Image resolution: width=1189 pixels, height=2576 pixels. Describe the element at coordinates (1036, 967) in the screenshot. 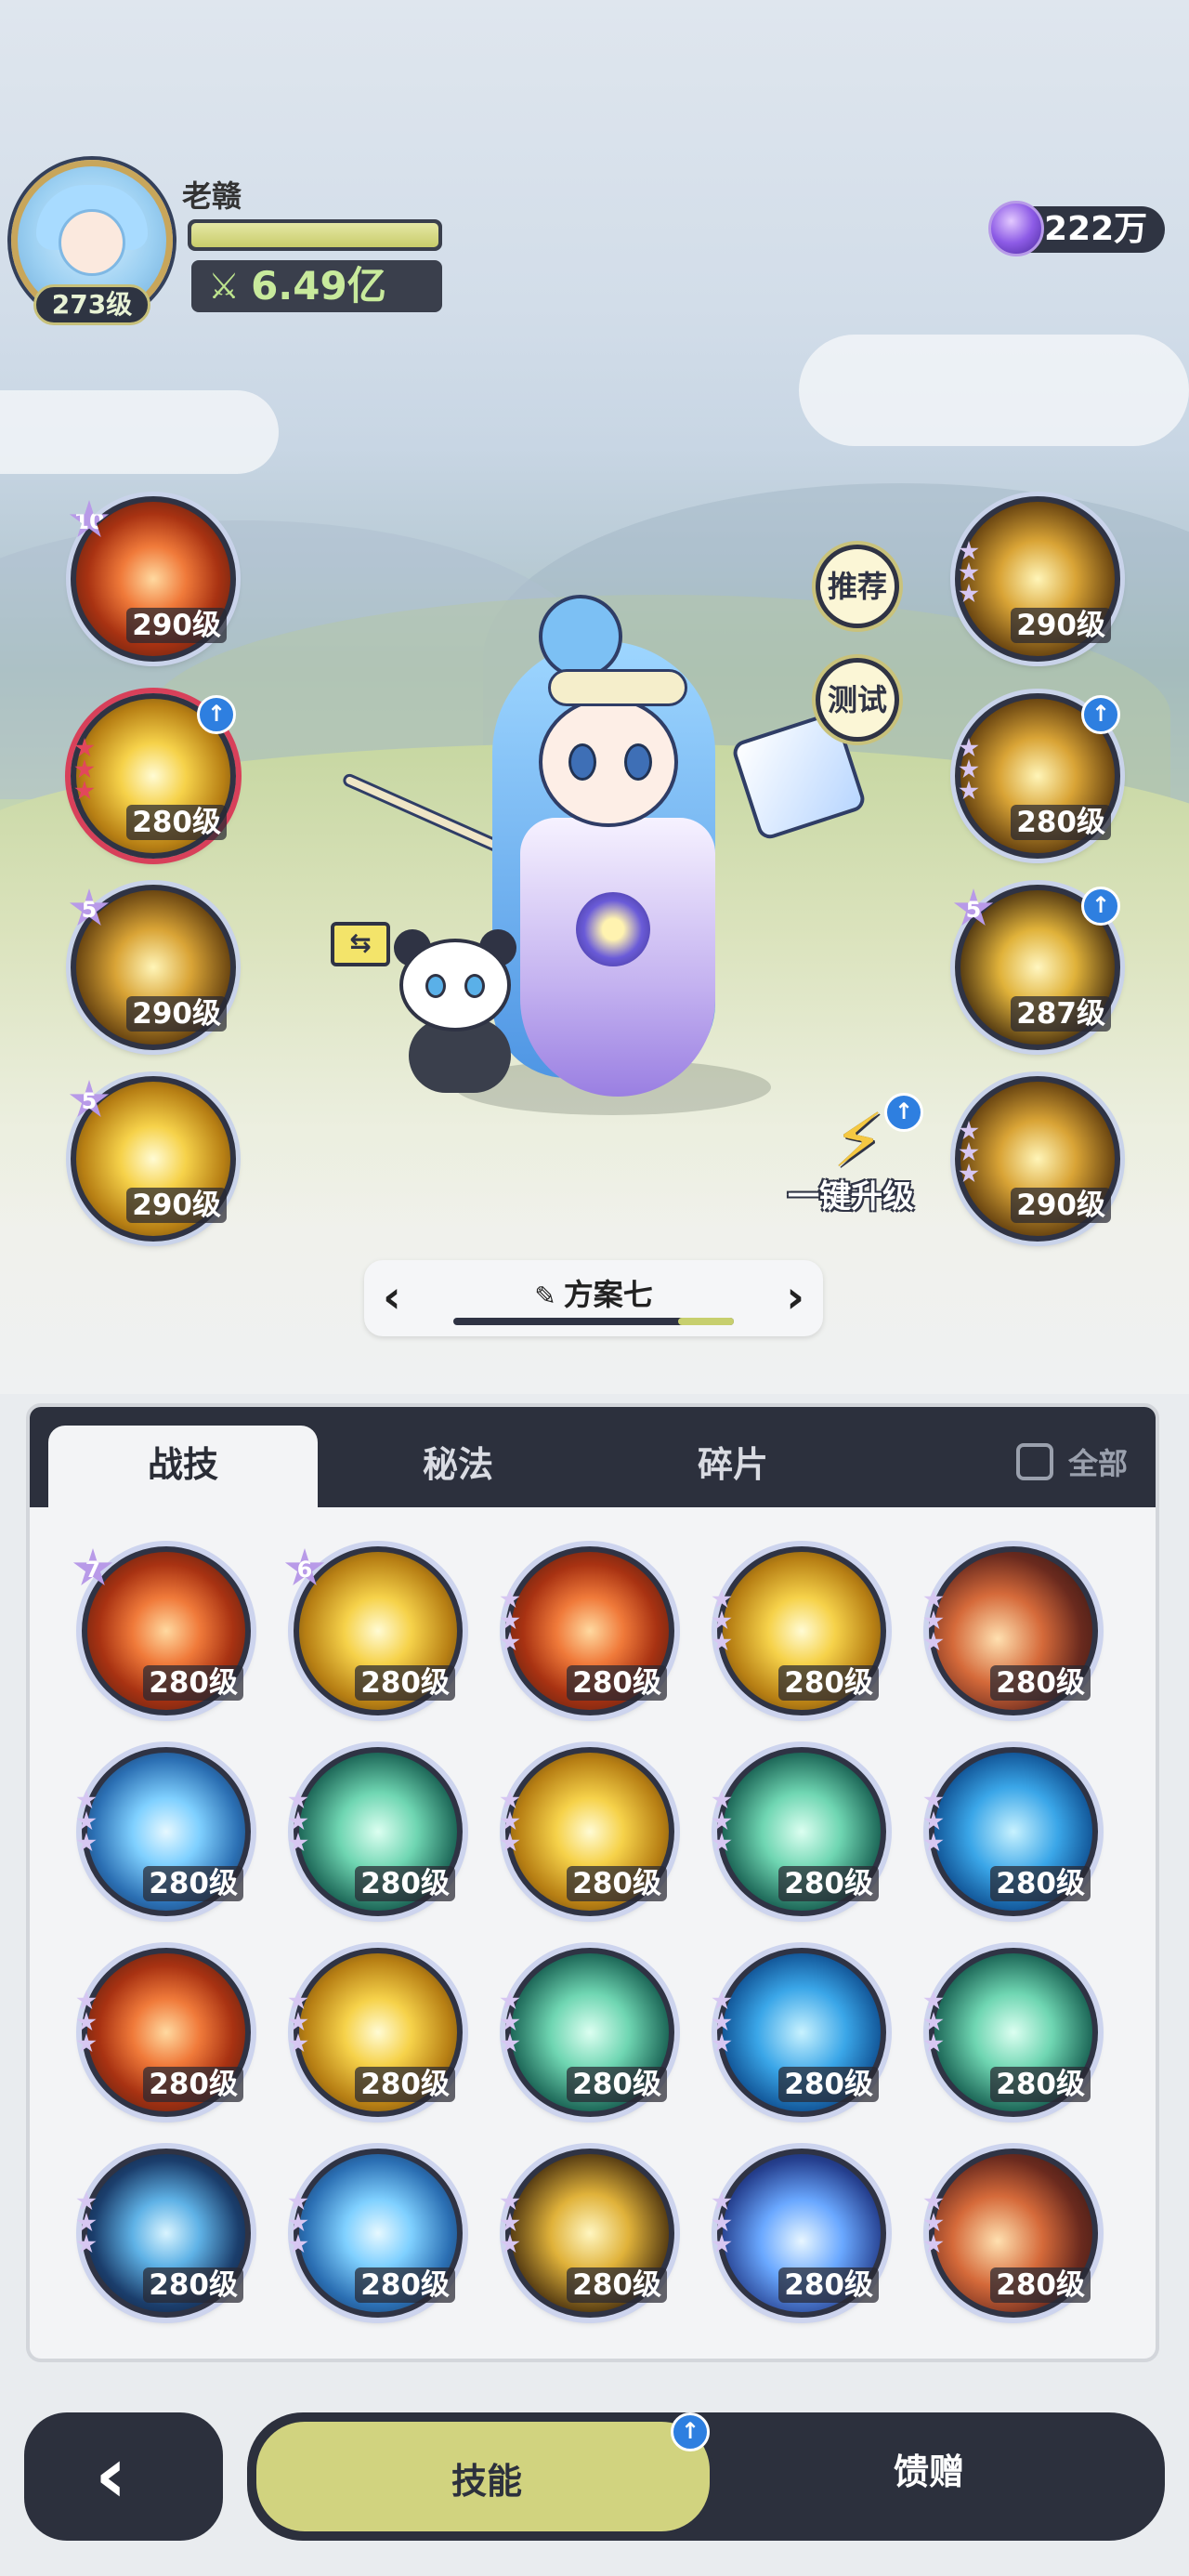

I see `equipped-skill-orb: 5 ↑ 287级` at that location.